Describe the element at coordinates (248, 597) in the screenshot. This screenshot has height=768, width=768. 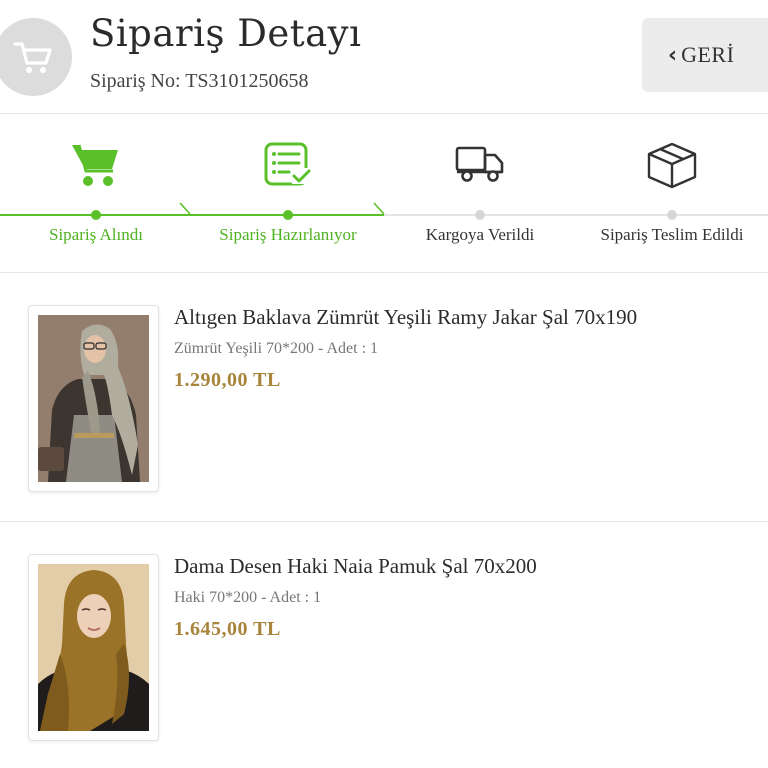
I see `product-variant: Haki 70*200 - Adet : 1` at that location.